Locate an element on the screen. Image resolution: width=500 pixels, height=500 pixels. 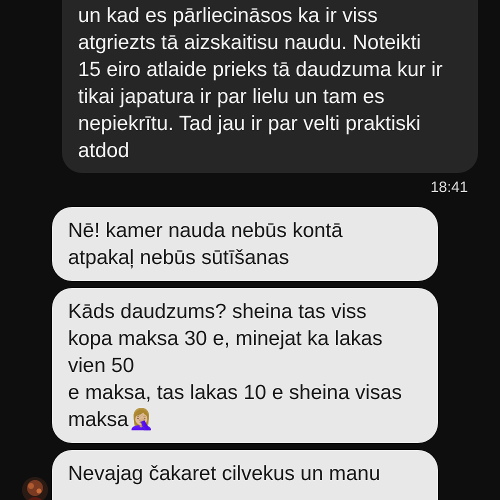
message-time: 18:41 is located at coordinates (449, 187).